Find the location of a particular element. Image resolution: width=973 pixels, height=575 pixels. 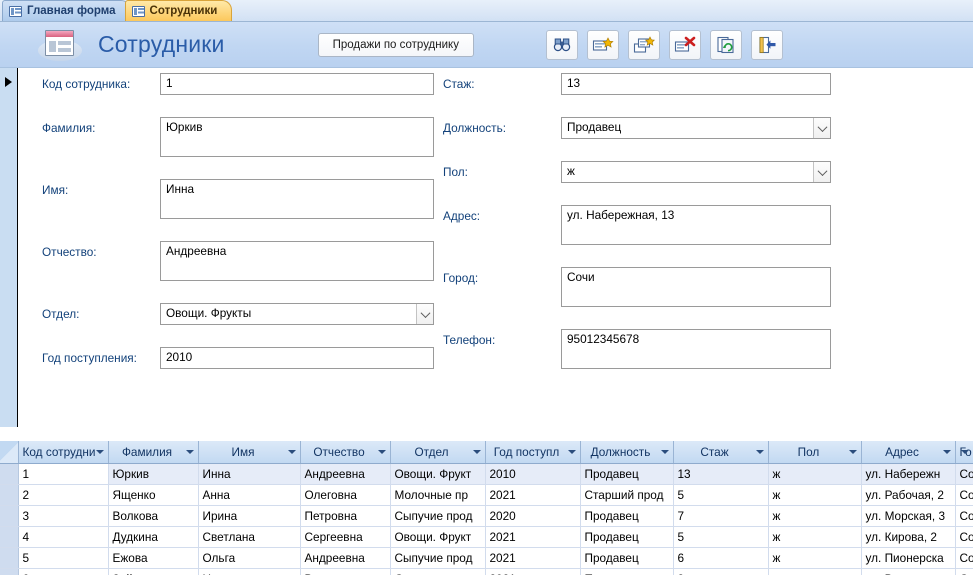

table-cell: Молочные пр is located at coordinates (438, 495).